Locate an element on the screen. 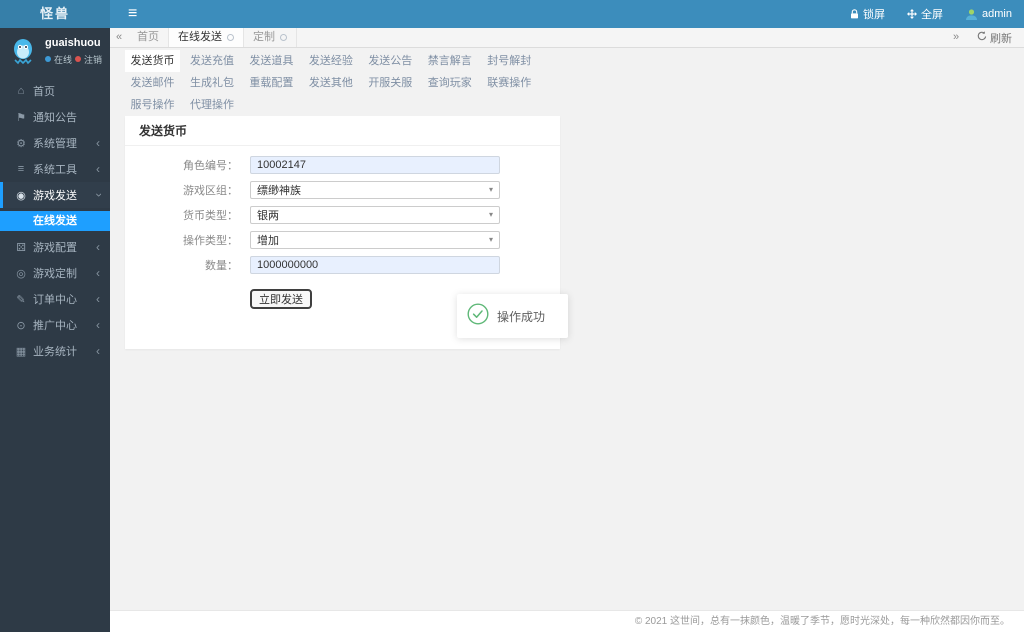 The height and width of the screenshot is (632, 1024). tab-custom: 定制 is located at coordinates (270, 37).